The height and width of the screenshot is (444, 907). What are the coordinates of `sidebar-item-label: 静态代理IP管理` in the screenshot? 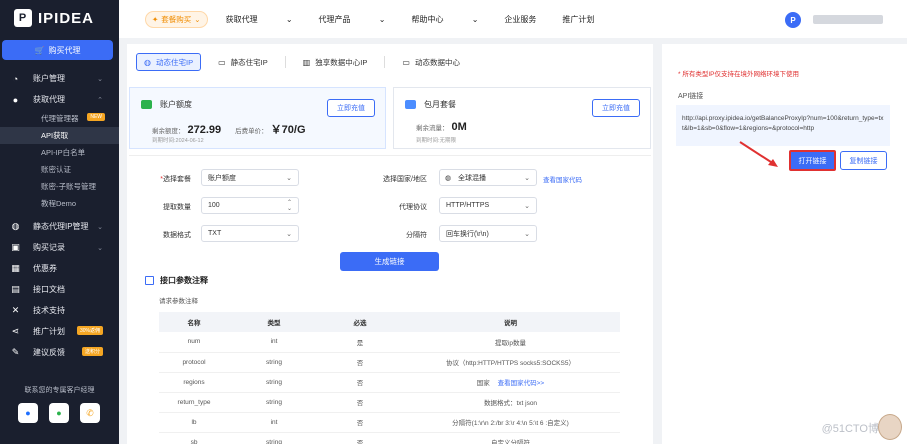 It's located at (61, 226).